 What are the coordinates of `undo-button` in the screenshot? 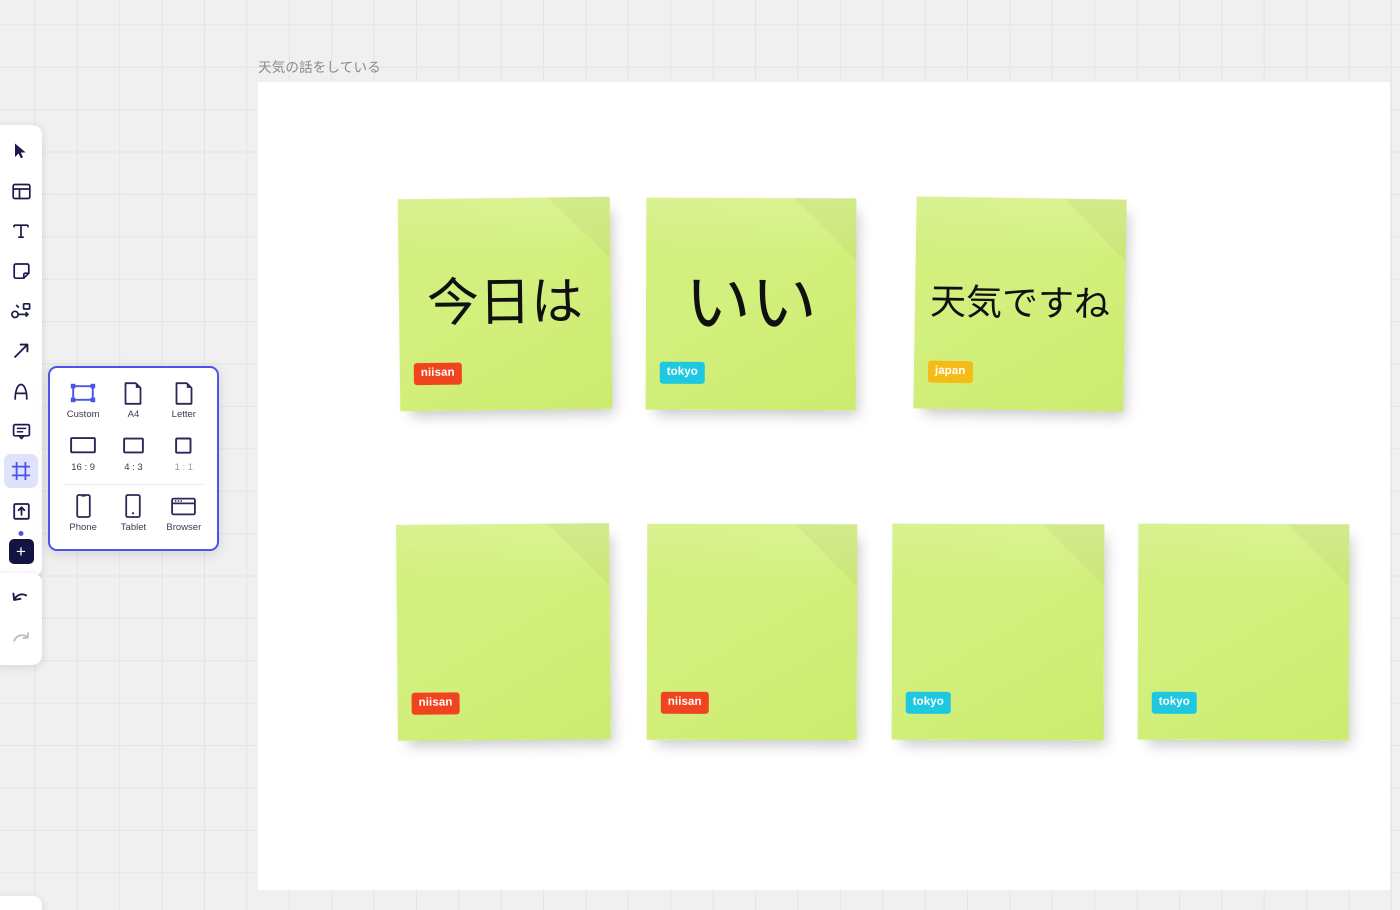 It's located at (21, 599).